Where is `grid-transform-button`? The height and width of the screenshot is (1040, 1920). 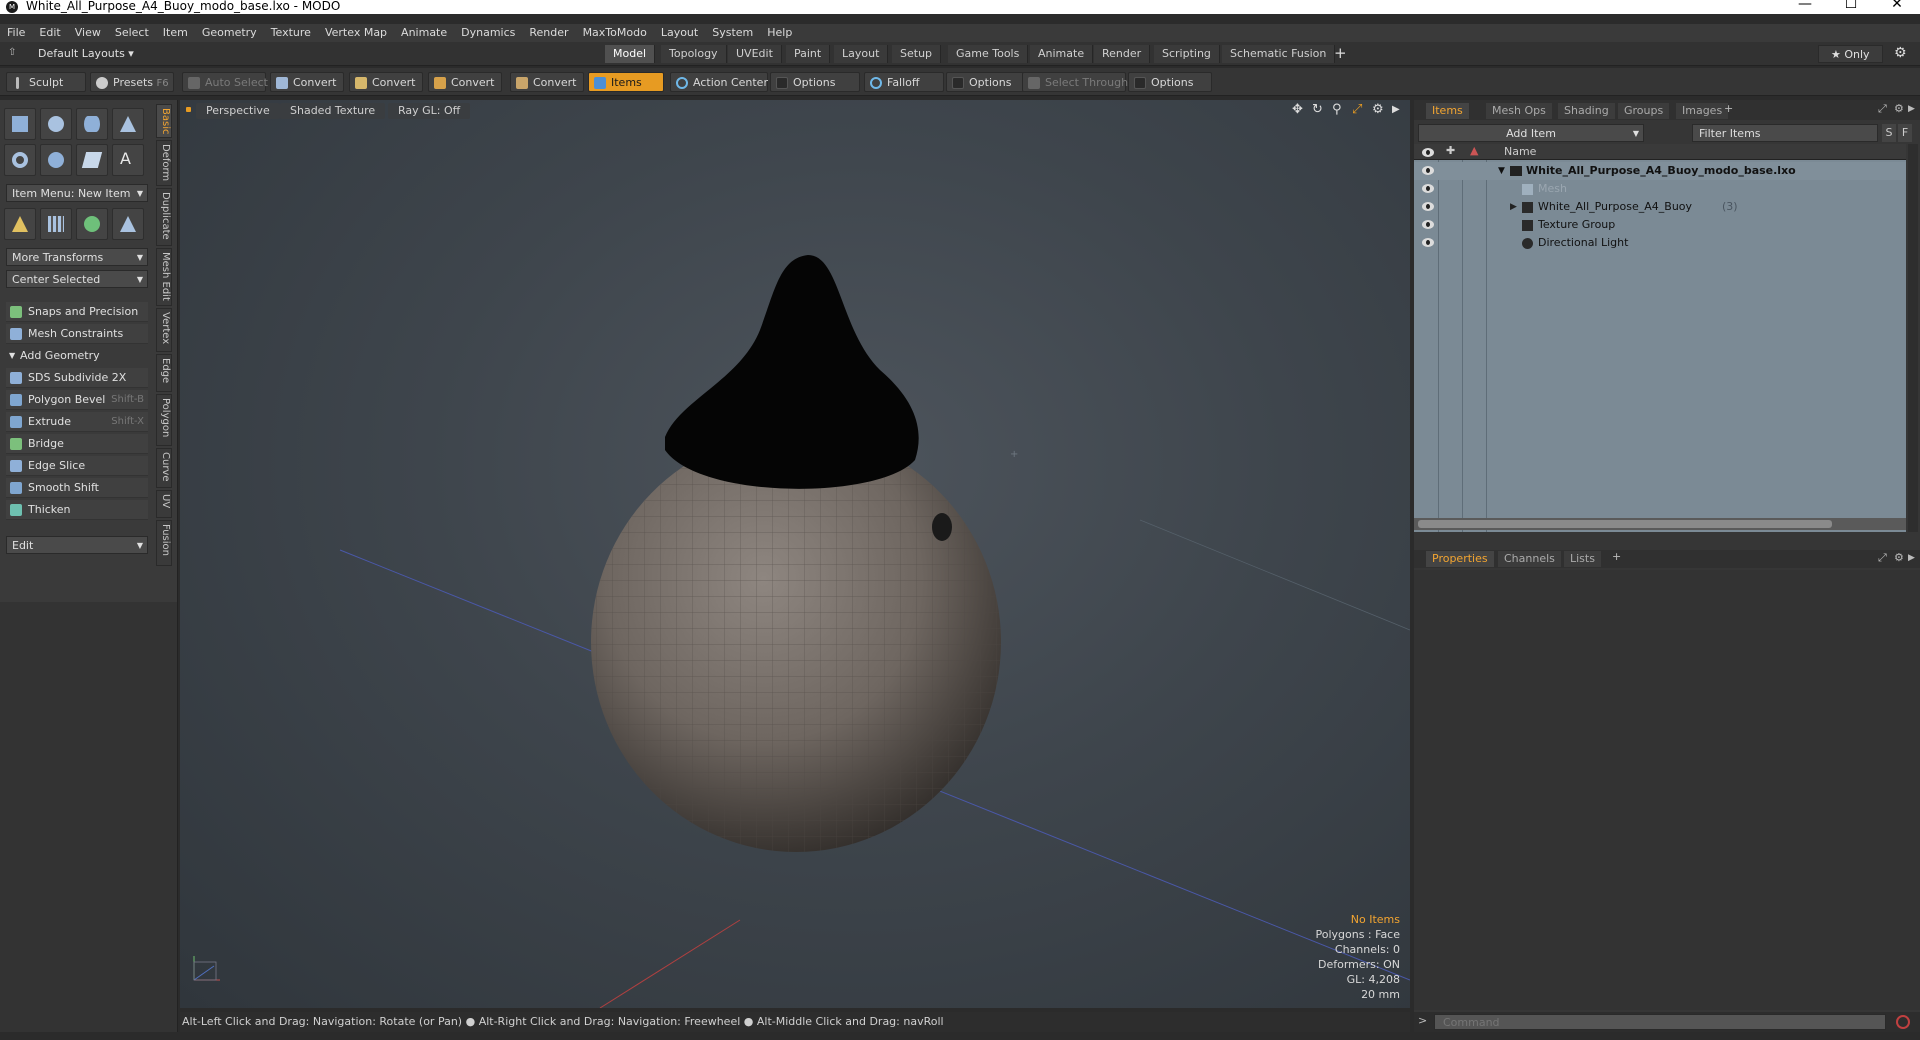
grid-transform-button is located at coordinates (56, 224).